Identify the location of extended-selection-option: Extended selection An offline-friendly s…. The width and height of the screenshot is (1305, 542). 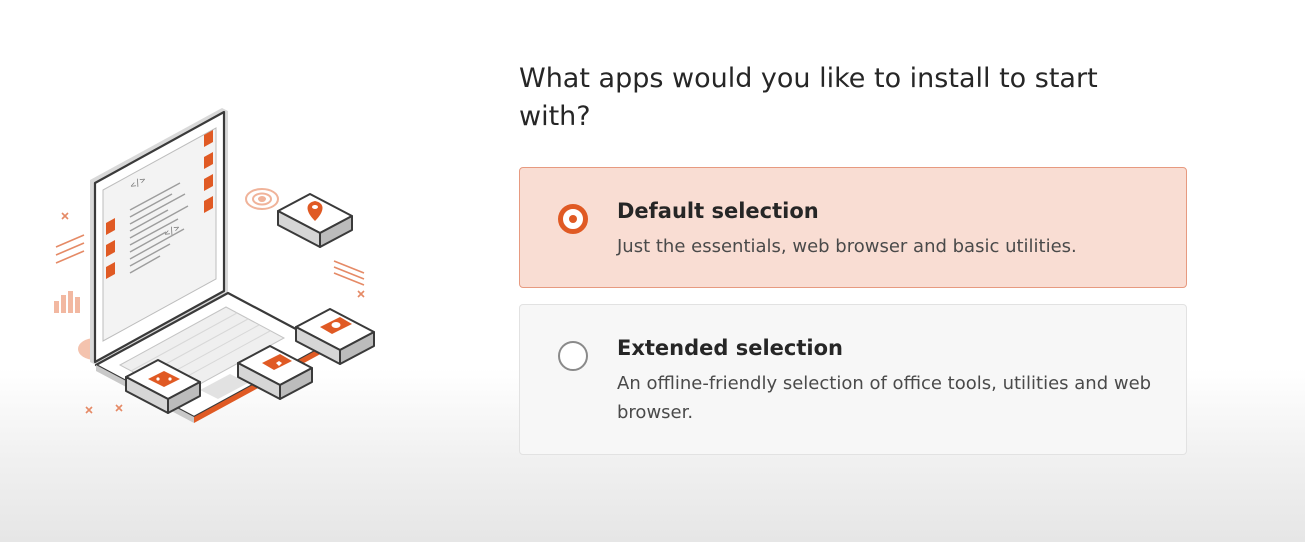
(853, 379).